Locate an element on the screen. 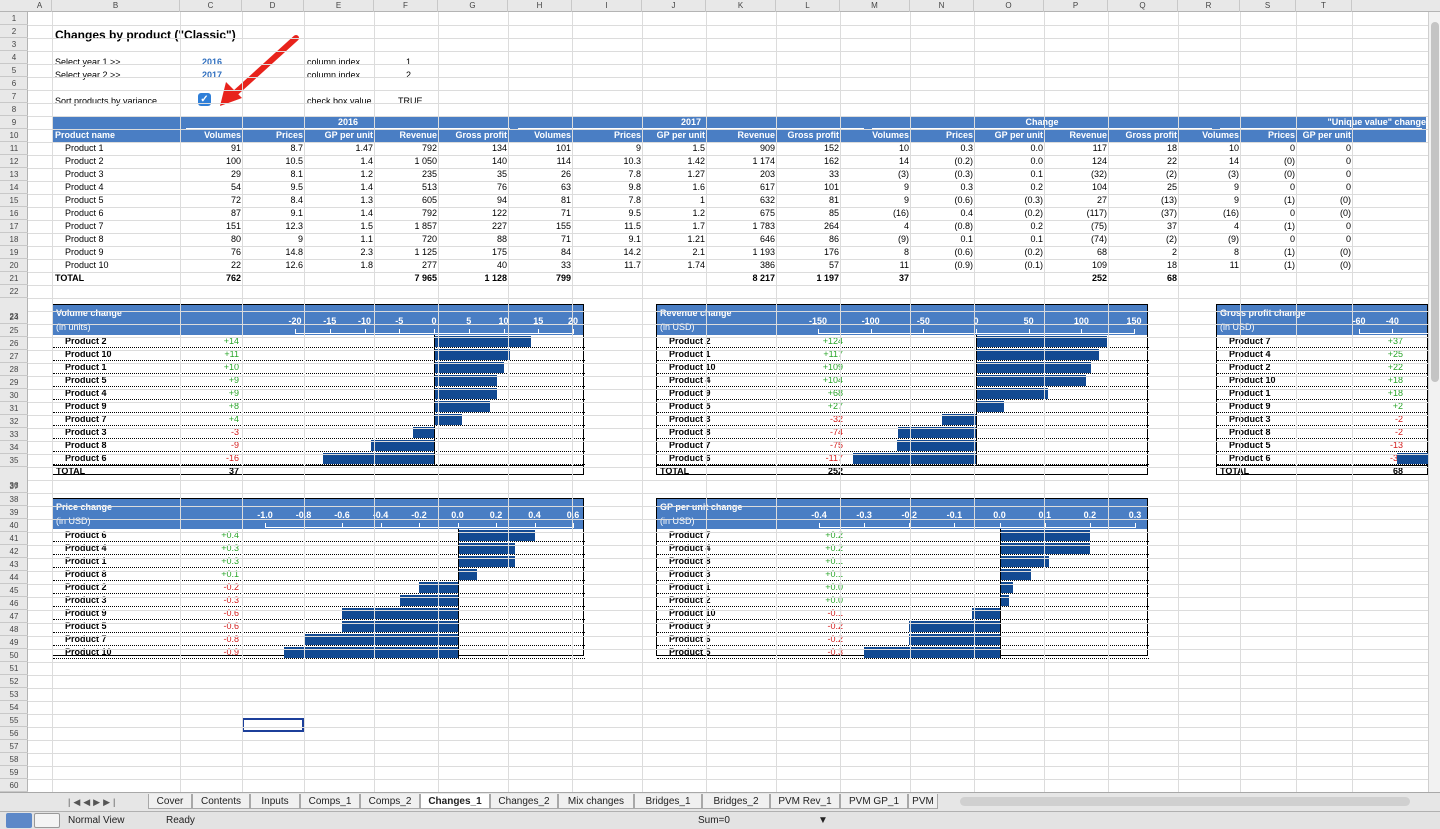 The image size is (1440, 829). row-header: 40 is located at coordinates (14, 525).